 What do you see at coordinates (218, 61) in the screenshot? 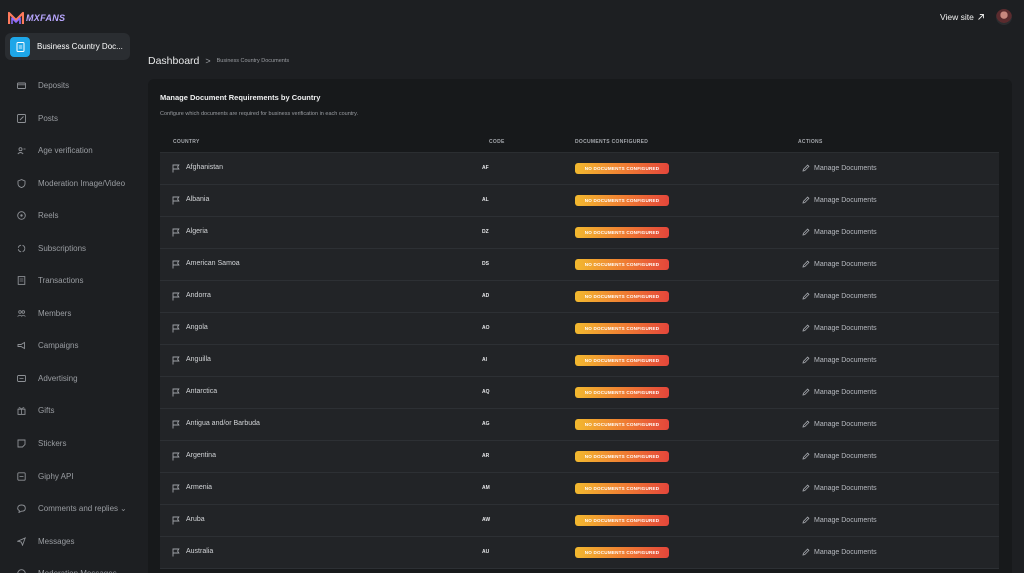
I see `breadcrumb: Dashboard > Business Country Documents` at bounding box center [218, 61].